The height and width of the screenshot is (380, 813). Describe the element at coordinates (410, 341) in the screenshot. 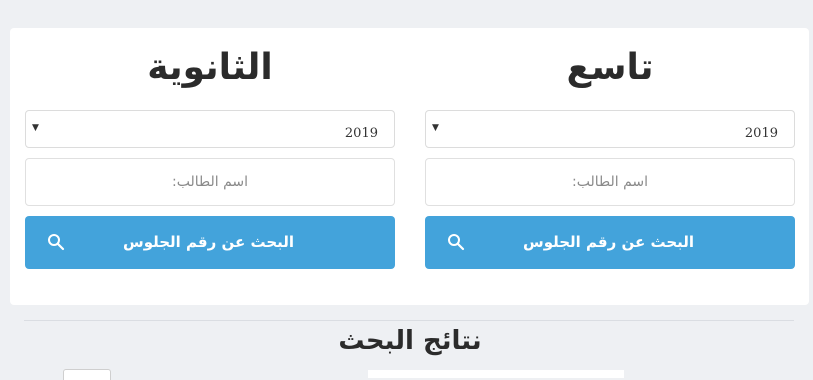

I see `results-title: نتائج البحث` at that location.